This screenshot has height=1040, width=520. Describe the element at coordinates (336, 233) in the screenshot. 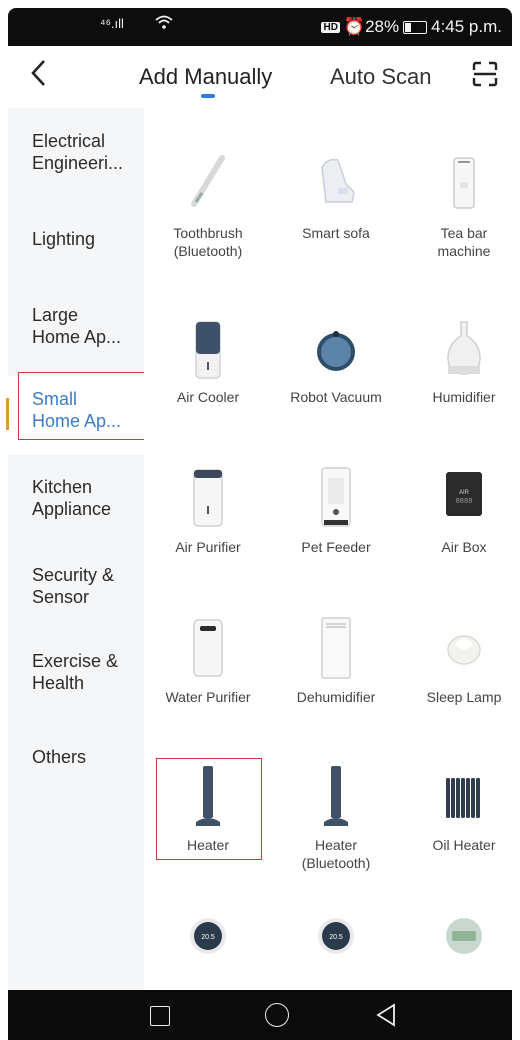

I see `device-label: Smart sofa` at that location.